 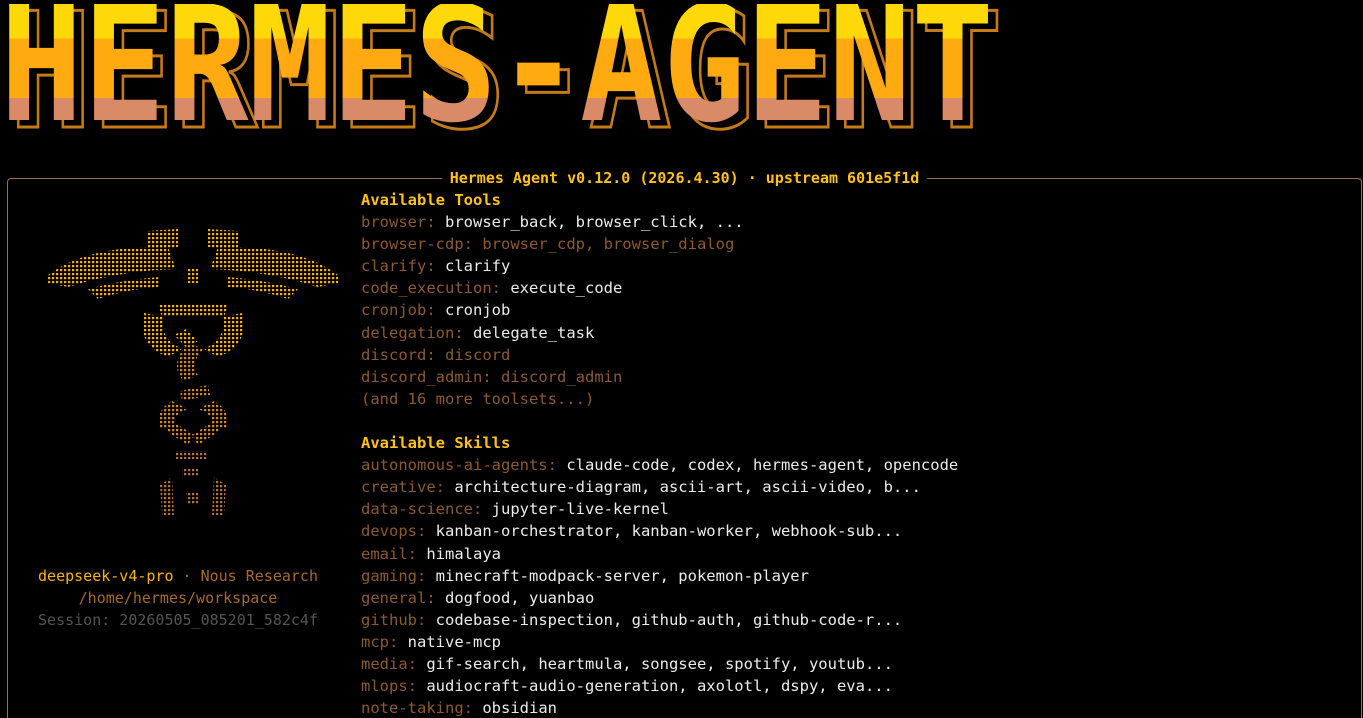 What do you see at coordinates (412, 332) in the screenshot?
I see `tool-category: delegation:` at bounding box center [412, 332].